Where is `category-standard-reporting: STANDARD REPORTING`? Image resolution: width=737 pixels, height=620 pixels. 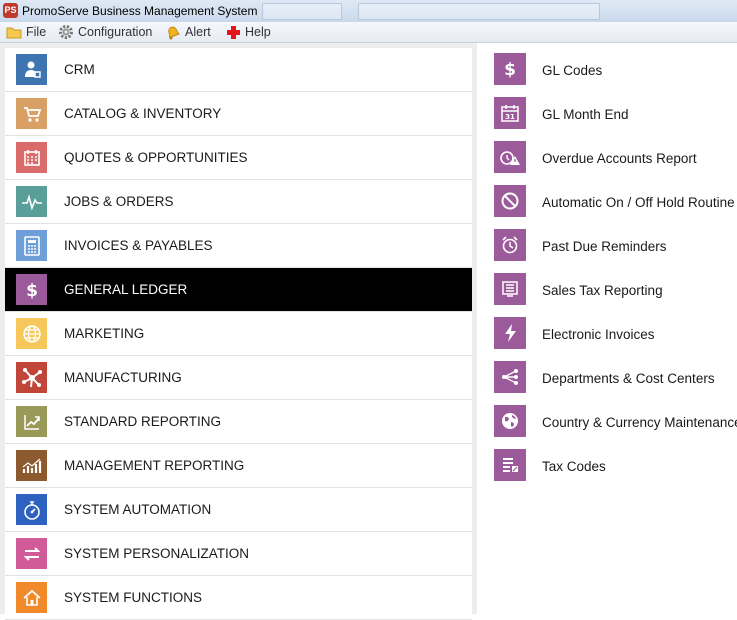 category-standard-reporting: STANDARD REPORTING is located at coordinates (238, 422).